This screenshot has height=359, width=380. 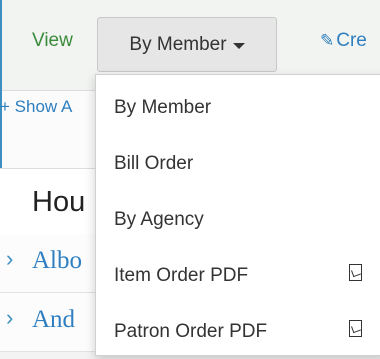 What do you see at coordinates (351, 40) in the screenshot?
I see `create-link-label: Cre` at bounding box center [351, 40].